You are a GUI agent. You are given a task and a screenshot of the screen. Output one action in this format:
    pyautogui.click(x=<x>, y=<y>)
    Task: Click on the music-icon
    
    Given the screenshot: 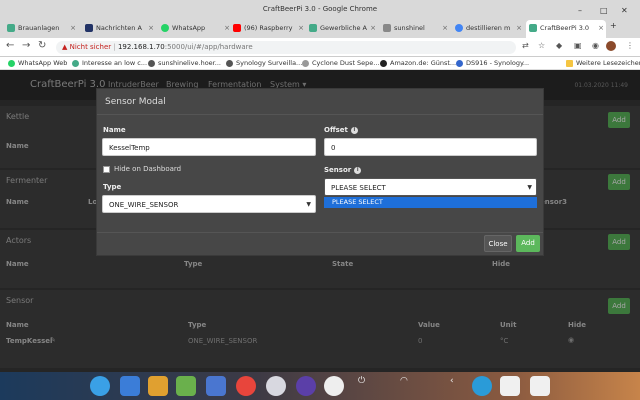 What is the action you would take?
    pyautogui.click(x=186, y=386)
    